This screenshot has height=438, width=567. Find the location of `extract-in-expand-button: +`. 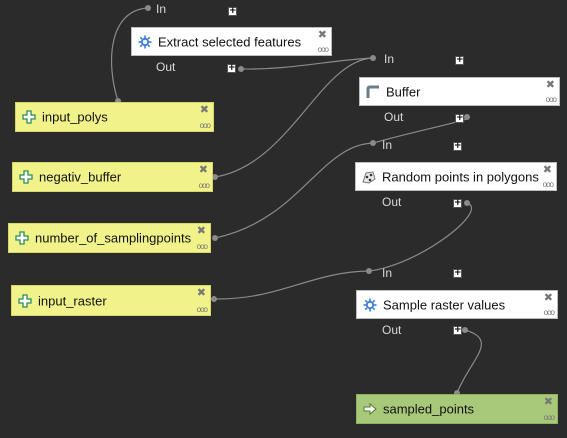

extract-in-expand-button: + is located at coordinates (232, 11).